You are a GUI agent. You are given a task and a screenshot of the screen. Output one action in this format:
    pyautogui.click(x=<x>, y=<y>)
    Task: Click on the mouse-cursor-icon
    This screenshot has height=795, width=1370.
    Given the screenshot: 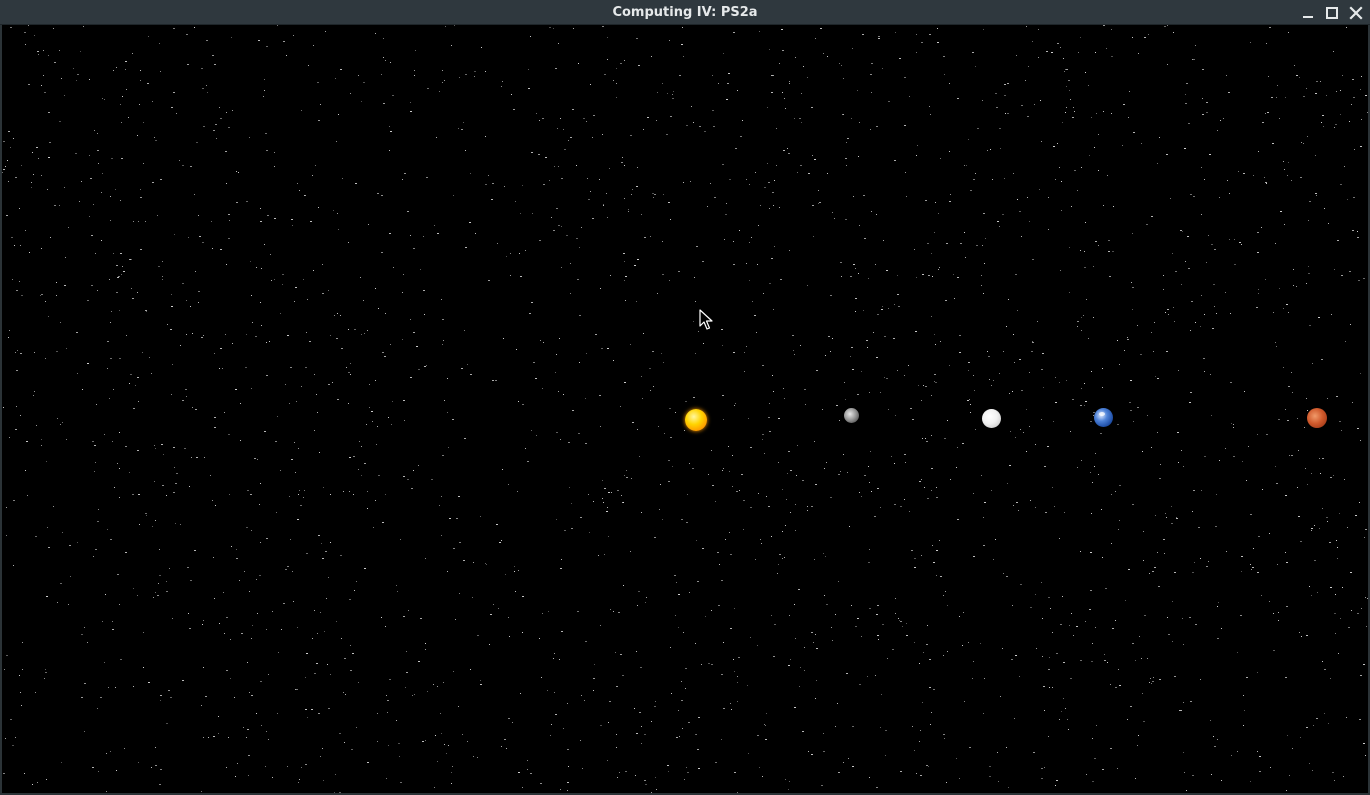 What is the action you would take?
    pyautogui.click(x=706, y=319)
    